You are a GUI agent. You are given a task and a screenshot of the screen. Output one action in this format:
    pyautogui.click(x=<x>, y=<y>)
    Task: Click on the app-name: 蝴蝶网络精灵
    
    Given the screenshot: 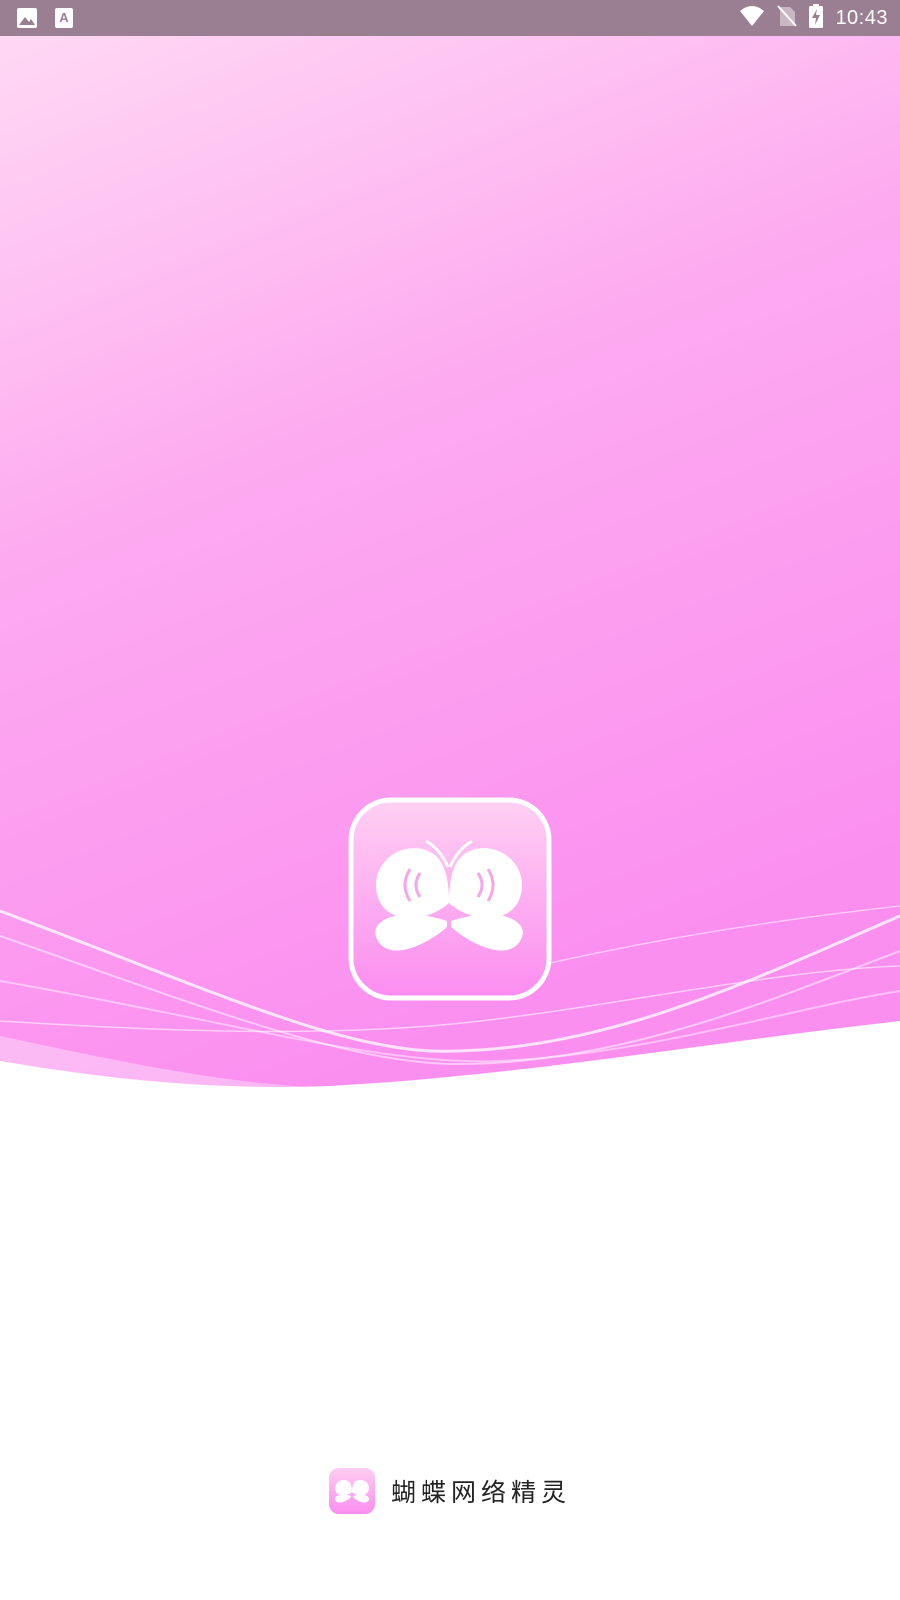 What is the action you would take?
    pyautogui.click(x=480, y=1492)
    